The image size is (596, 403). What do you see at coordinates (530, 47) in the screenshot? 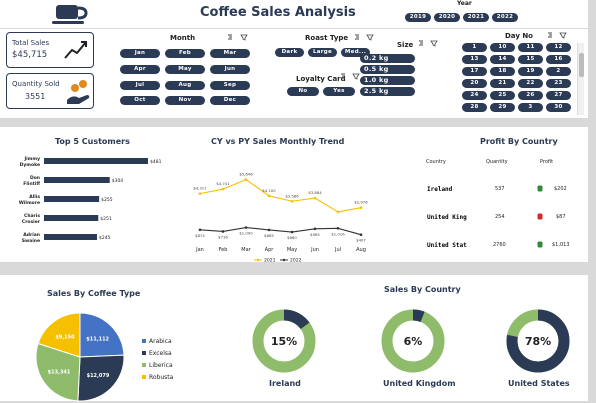
I see `day-11: 11` at bounding box center [530, 47].